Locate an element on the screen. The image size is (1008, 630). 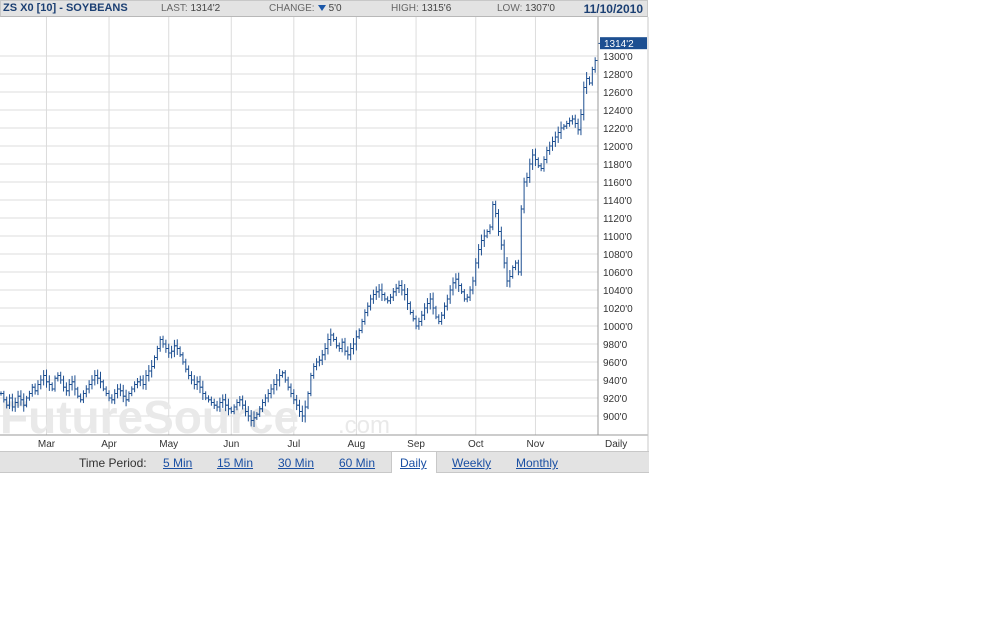
last-price-label: 1314'2 is located at coordinates (619, 44).